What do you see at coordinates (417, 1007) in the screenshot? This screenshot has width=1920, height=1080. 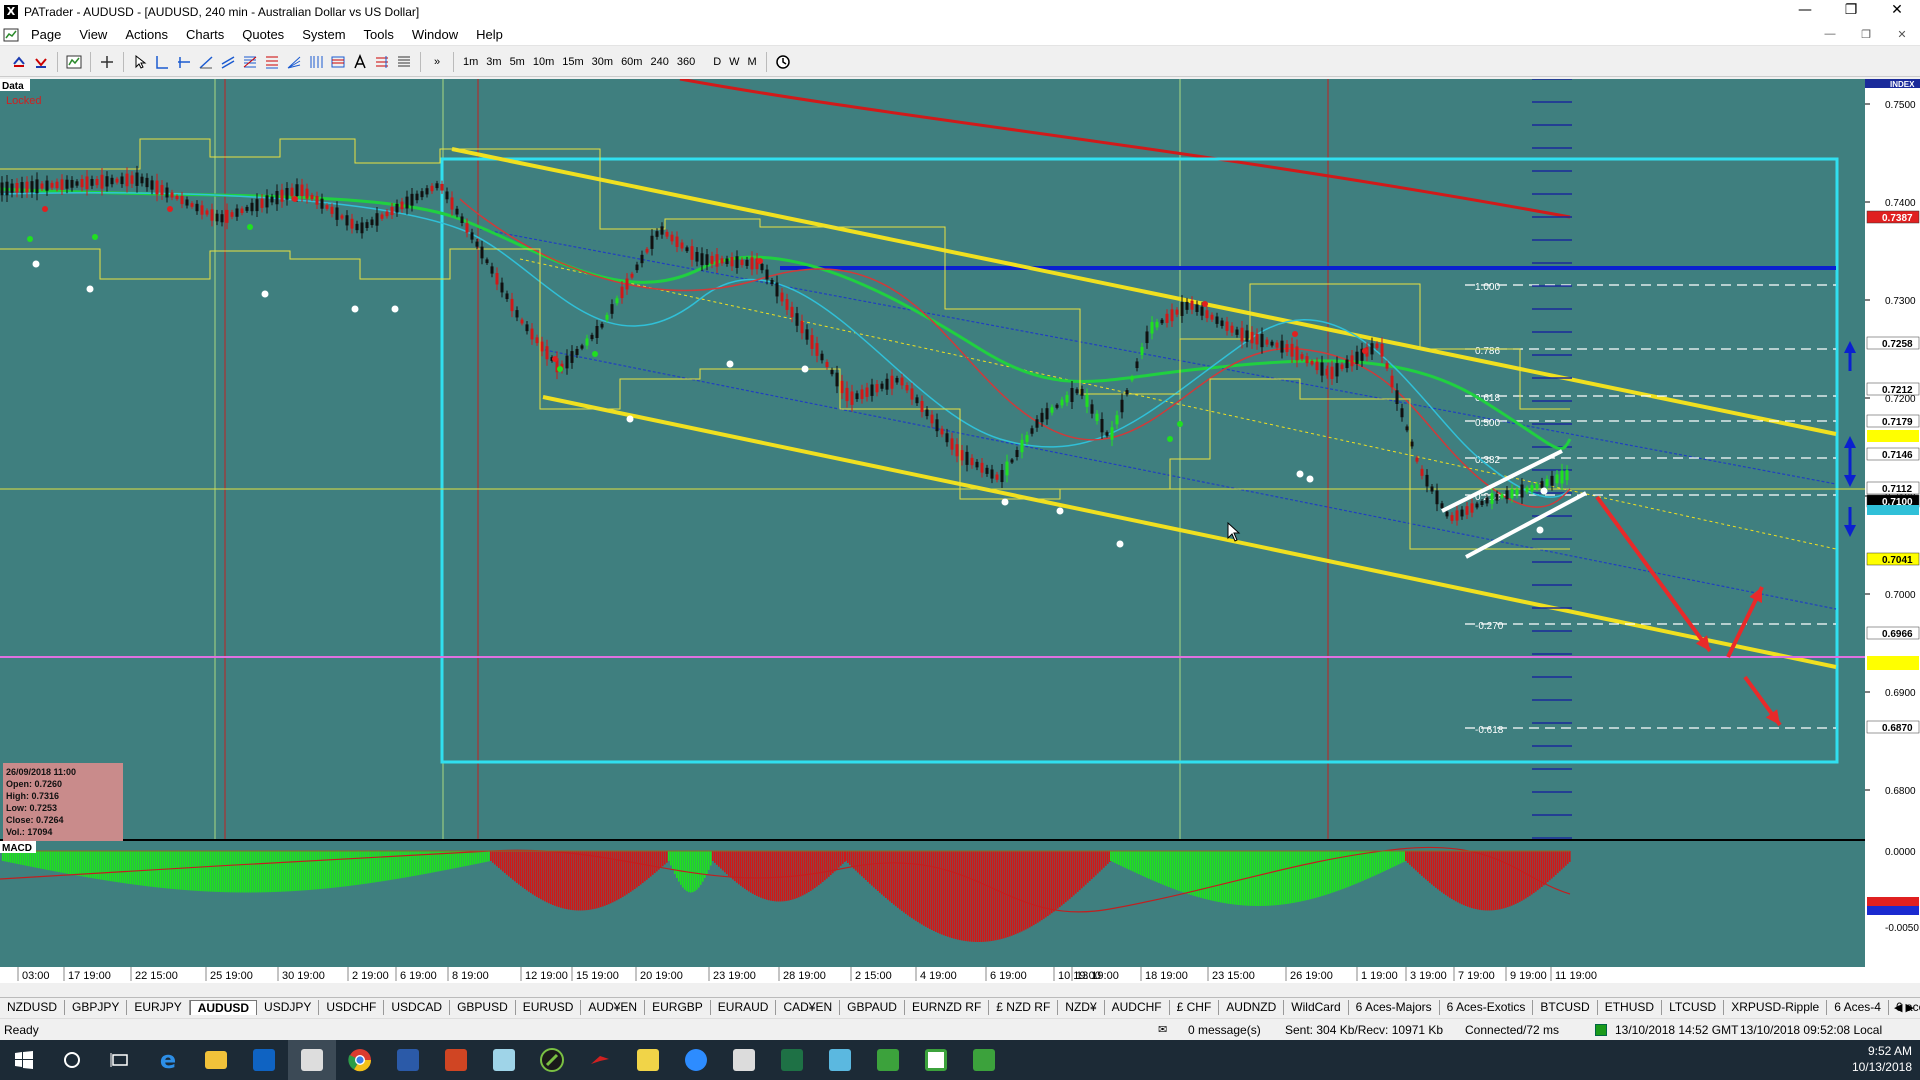 I see `symbol-tab: USDCAD` at bounding box center [417, 1007].